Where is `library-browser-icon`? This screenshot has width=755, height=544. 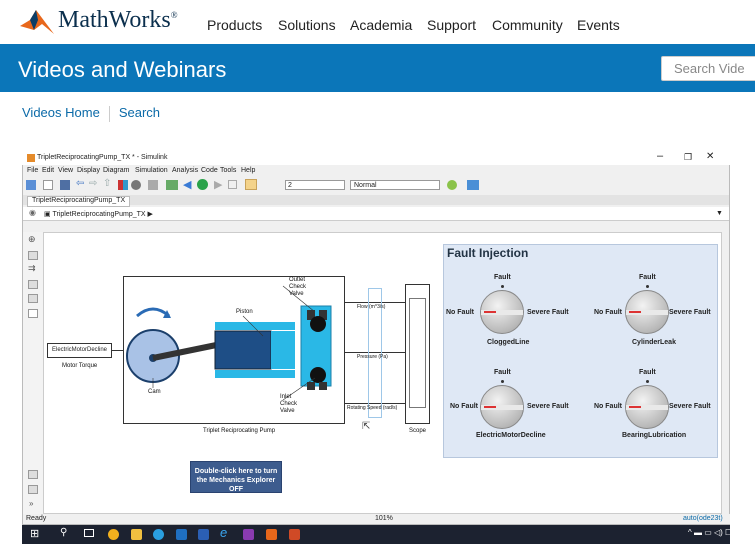 library-browser-icon is located at coordinates (31, 185).